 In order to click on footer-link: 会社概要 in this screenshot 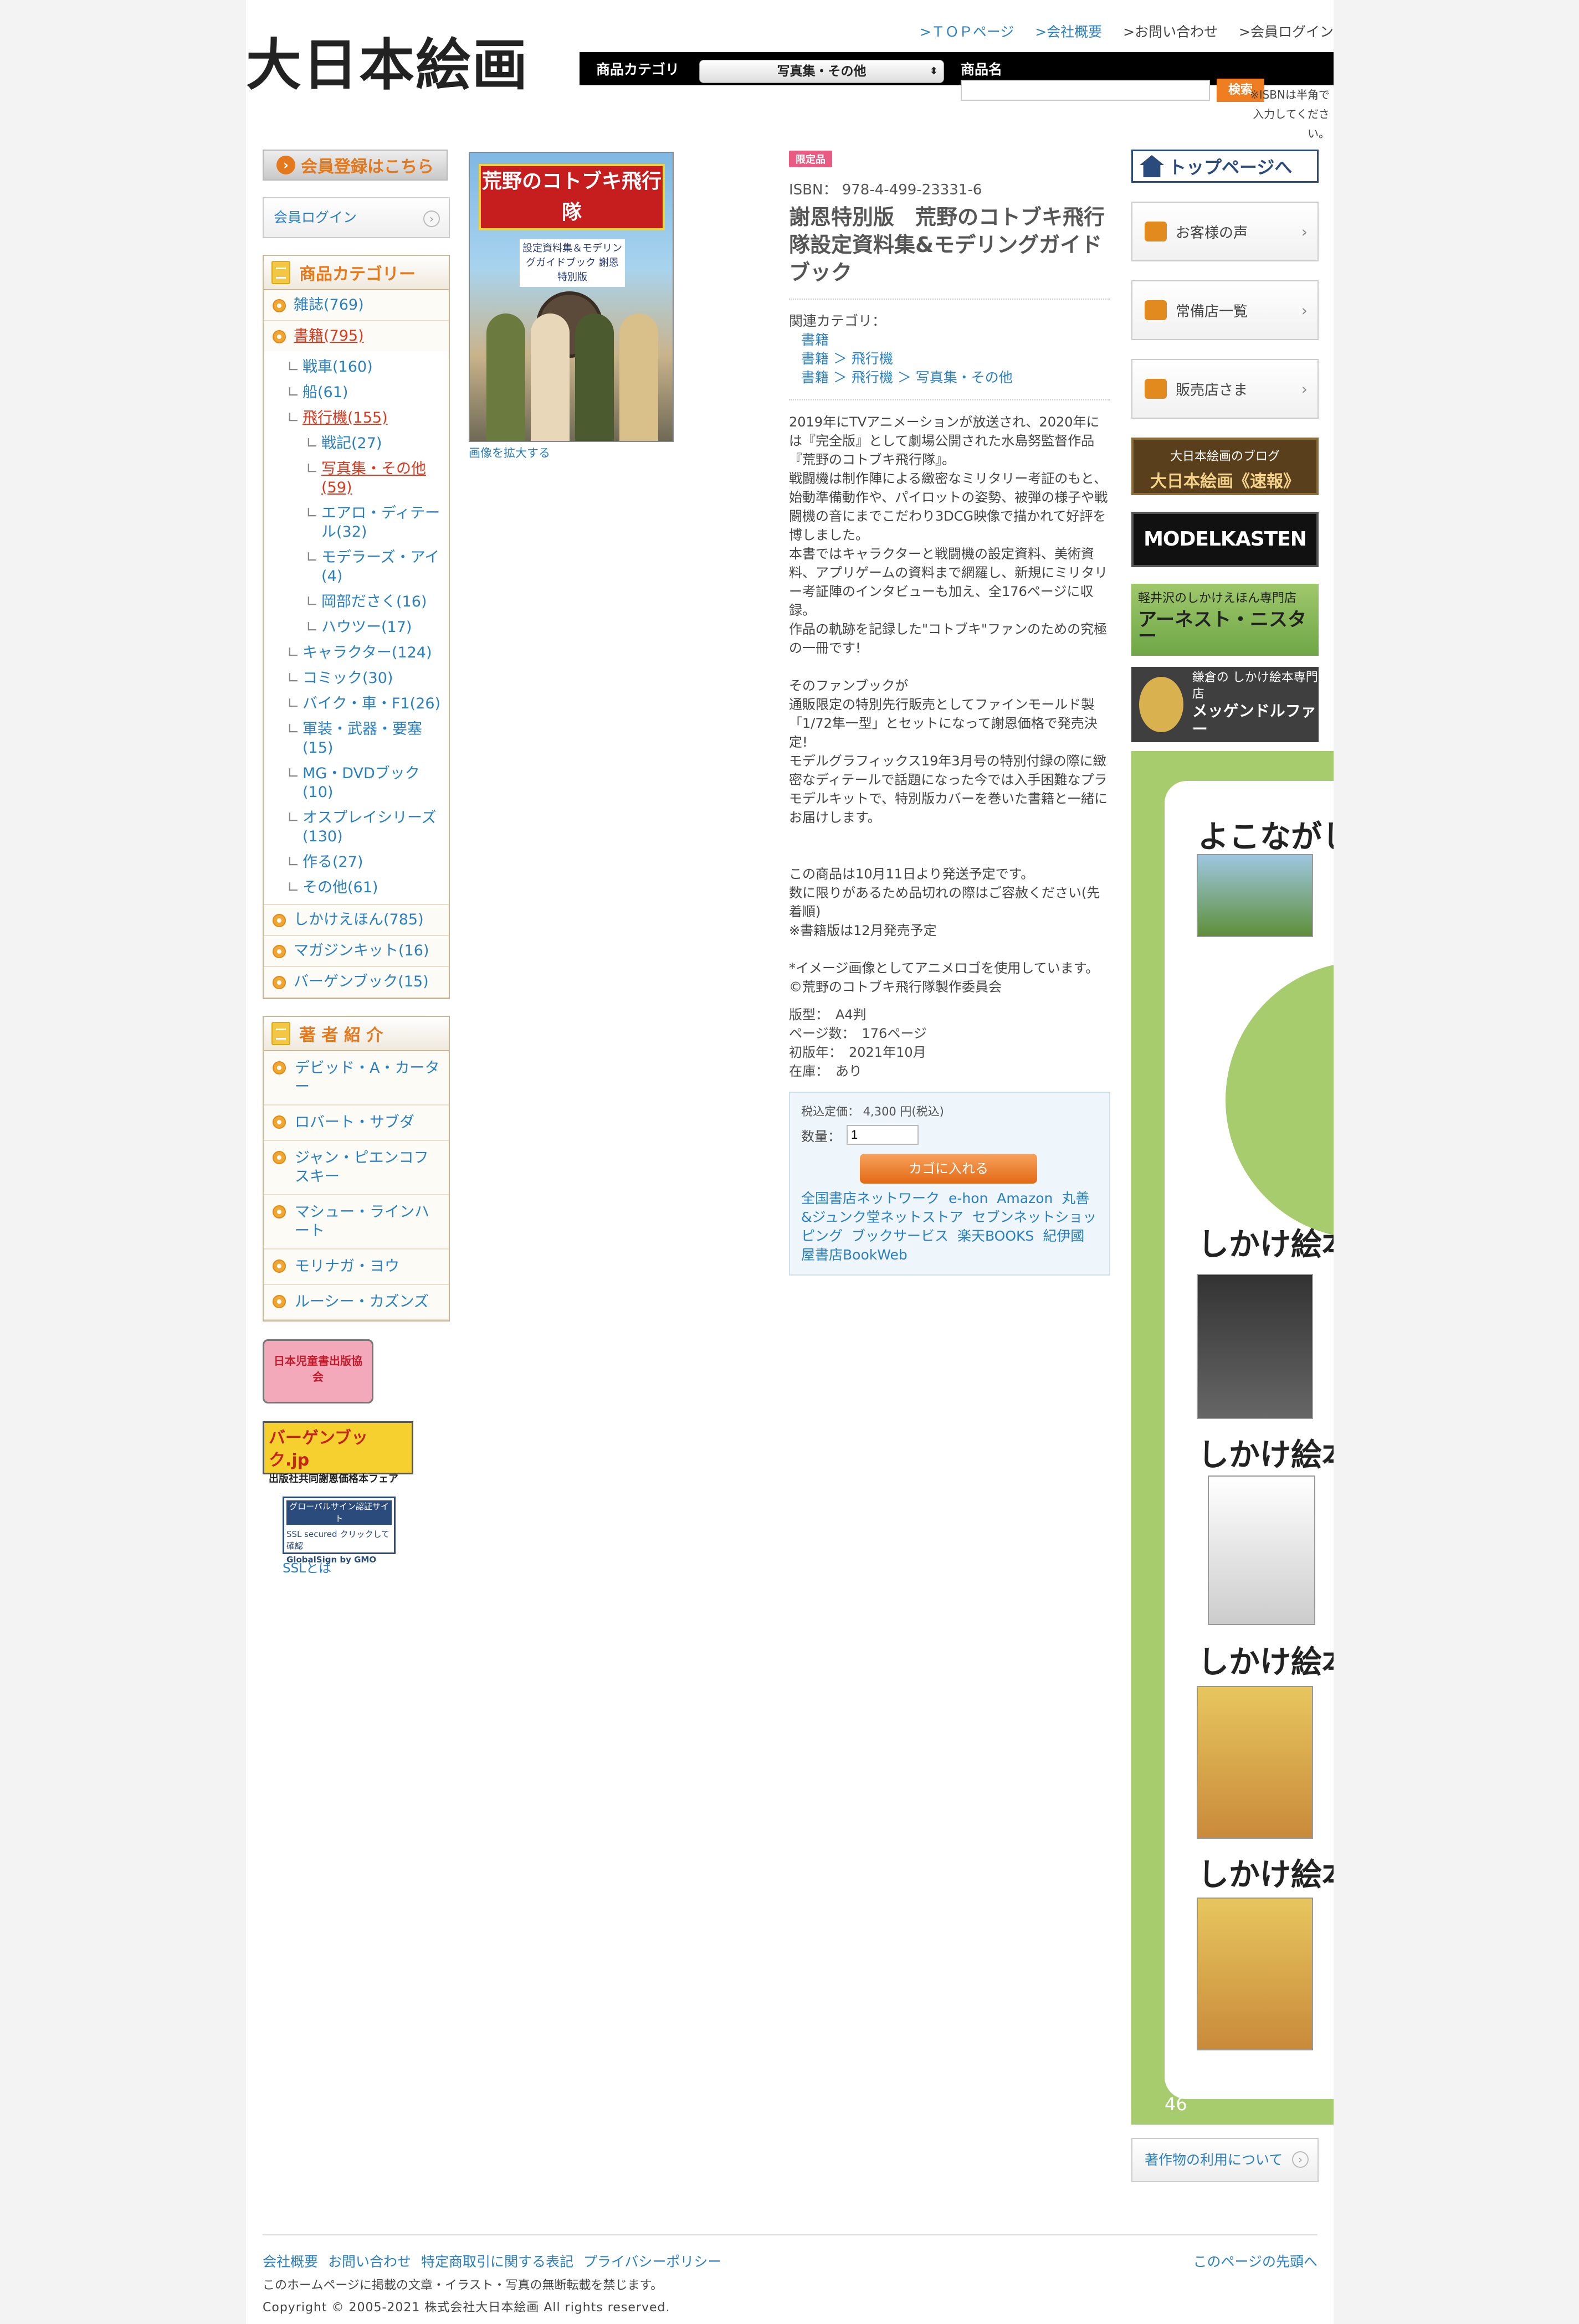, I will do `click(290, 2262)`.